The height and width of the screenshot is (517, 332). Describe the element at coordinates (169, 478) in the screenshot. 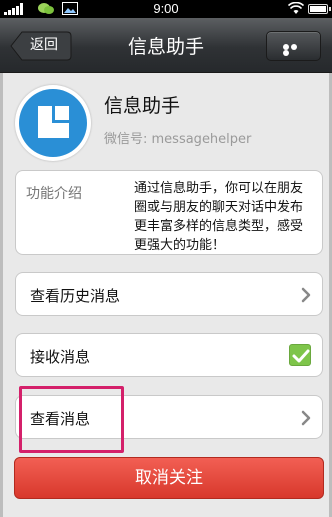

I see `unfollow-button: 取消关注` at that location.